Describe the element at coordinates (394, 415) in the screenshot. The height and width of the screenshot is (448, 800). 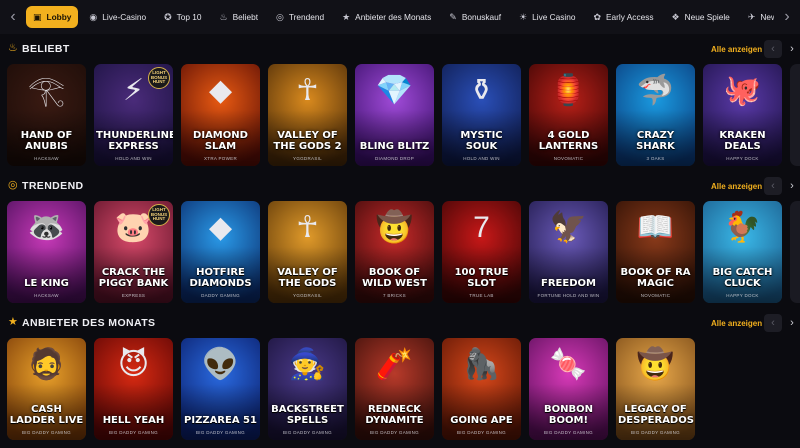
I see `game-title: Redneck Dynamite` at that location.